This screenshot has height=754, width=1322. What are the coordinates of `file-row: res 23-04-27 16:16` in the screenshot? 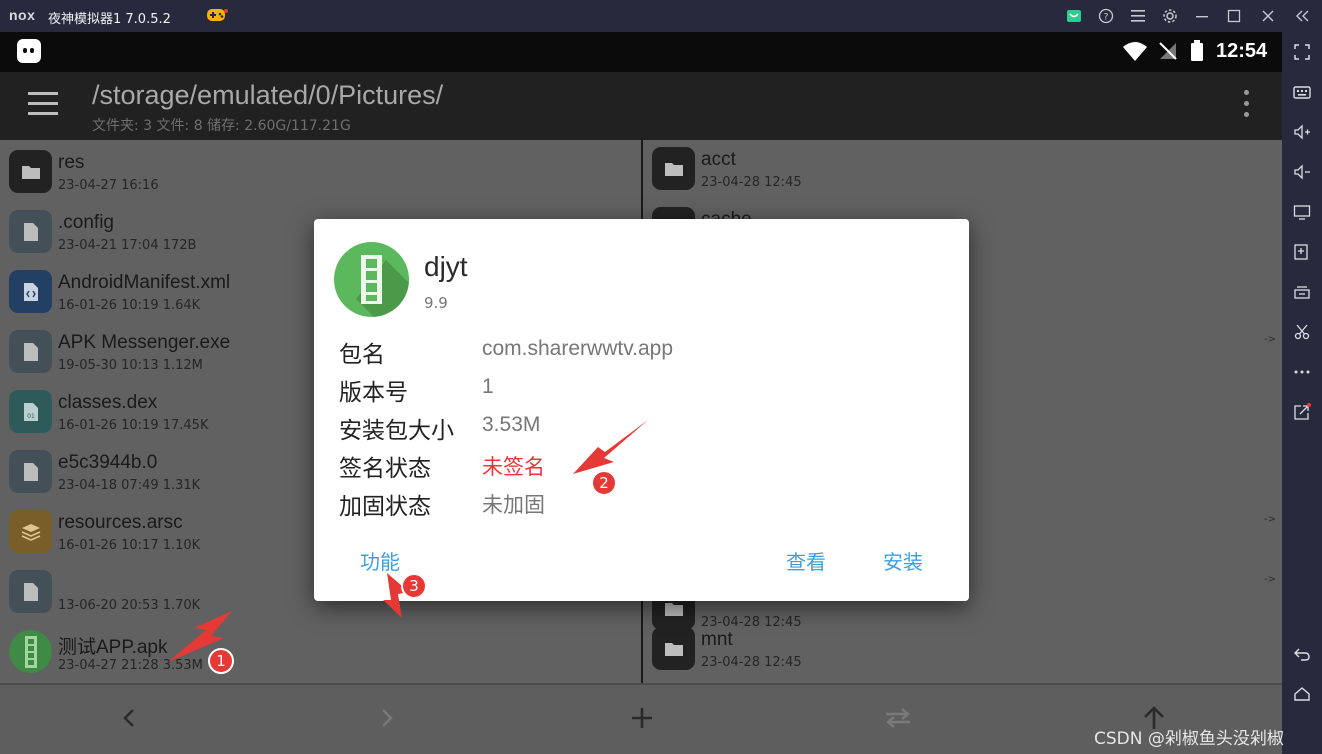 It's located at (320, 170).